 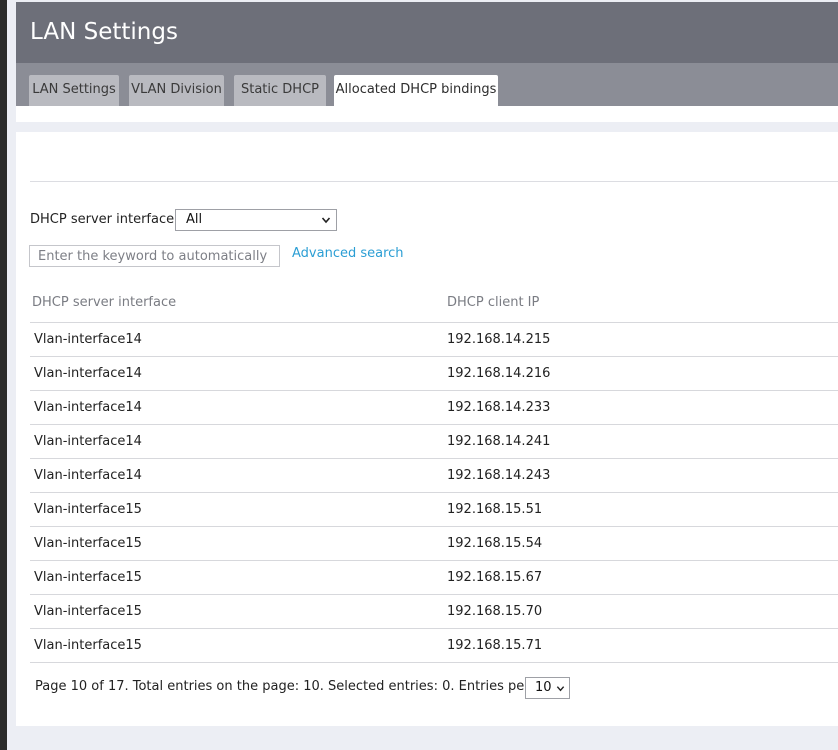 I want to click on tab-allocated-dhcp-bindings: Allocated DHCP bindings, so click(x=416, y=90).